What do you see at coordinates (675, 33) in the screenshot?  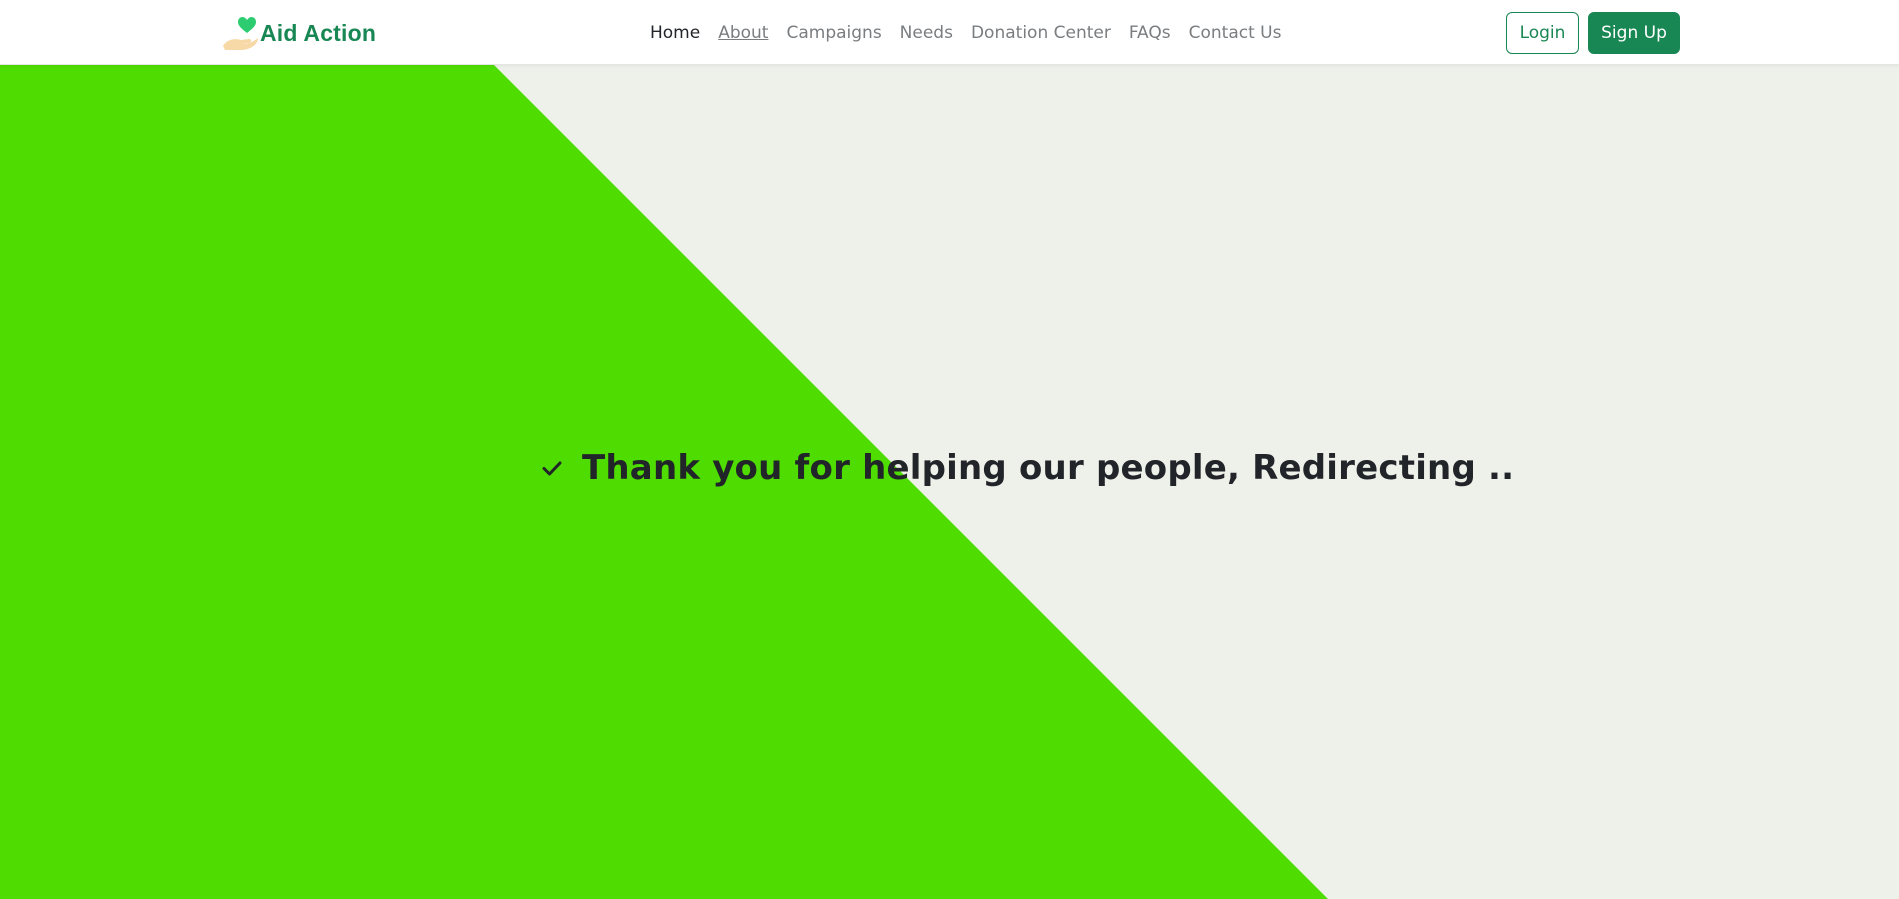 I see `nav-home: Home` at bounding box center [675, 33].